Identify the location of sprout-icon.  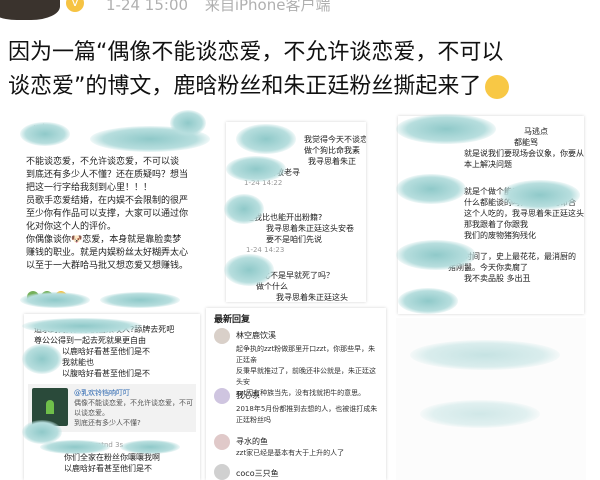
(50, 407).